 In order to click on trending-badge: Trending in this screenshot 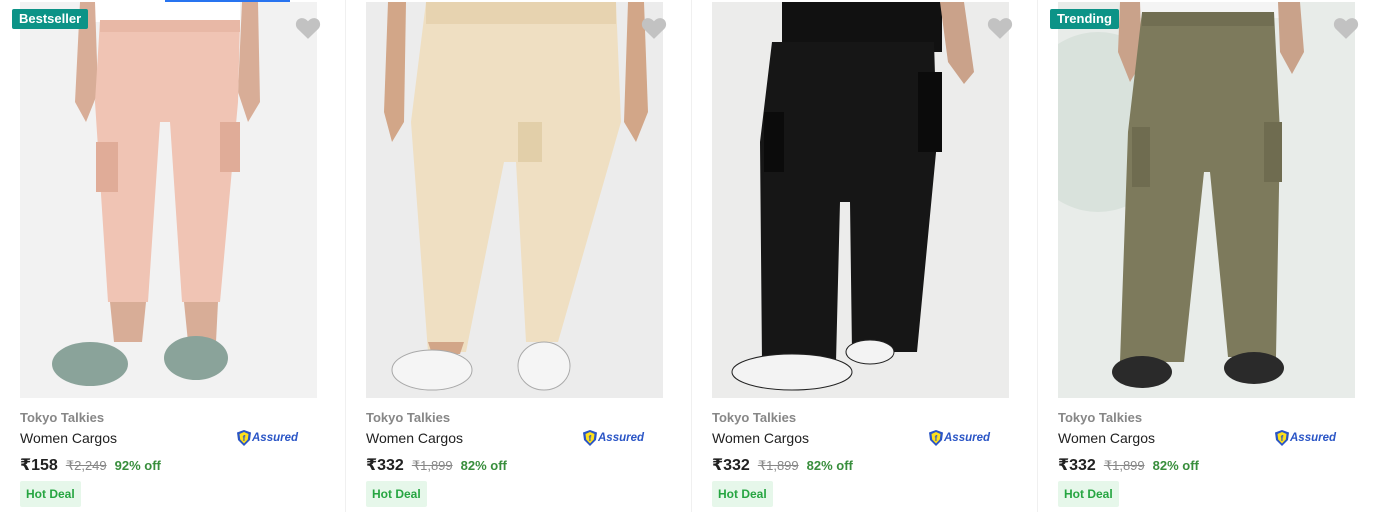, I will do `click(1084, 19)`.